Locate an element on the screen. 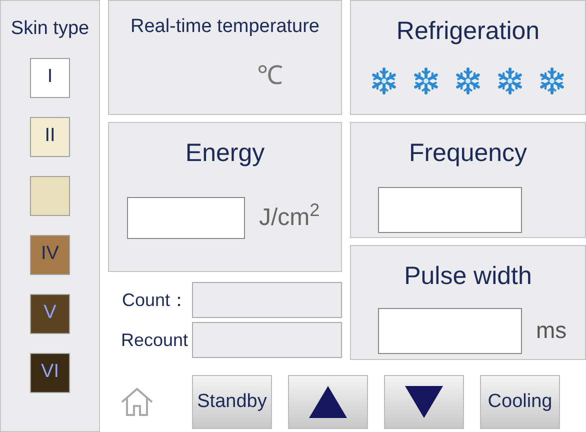 This screenshot has width=586, height=432. down-triangle-icon is located at coordinates (424, 402).